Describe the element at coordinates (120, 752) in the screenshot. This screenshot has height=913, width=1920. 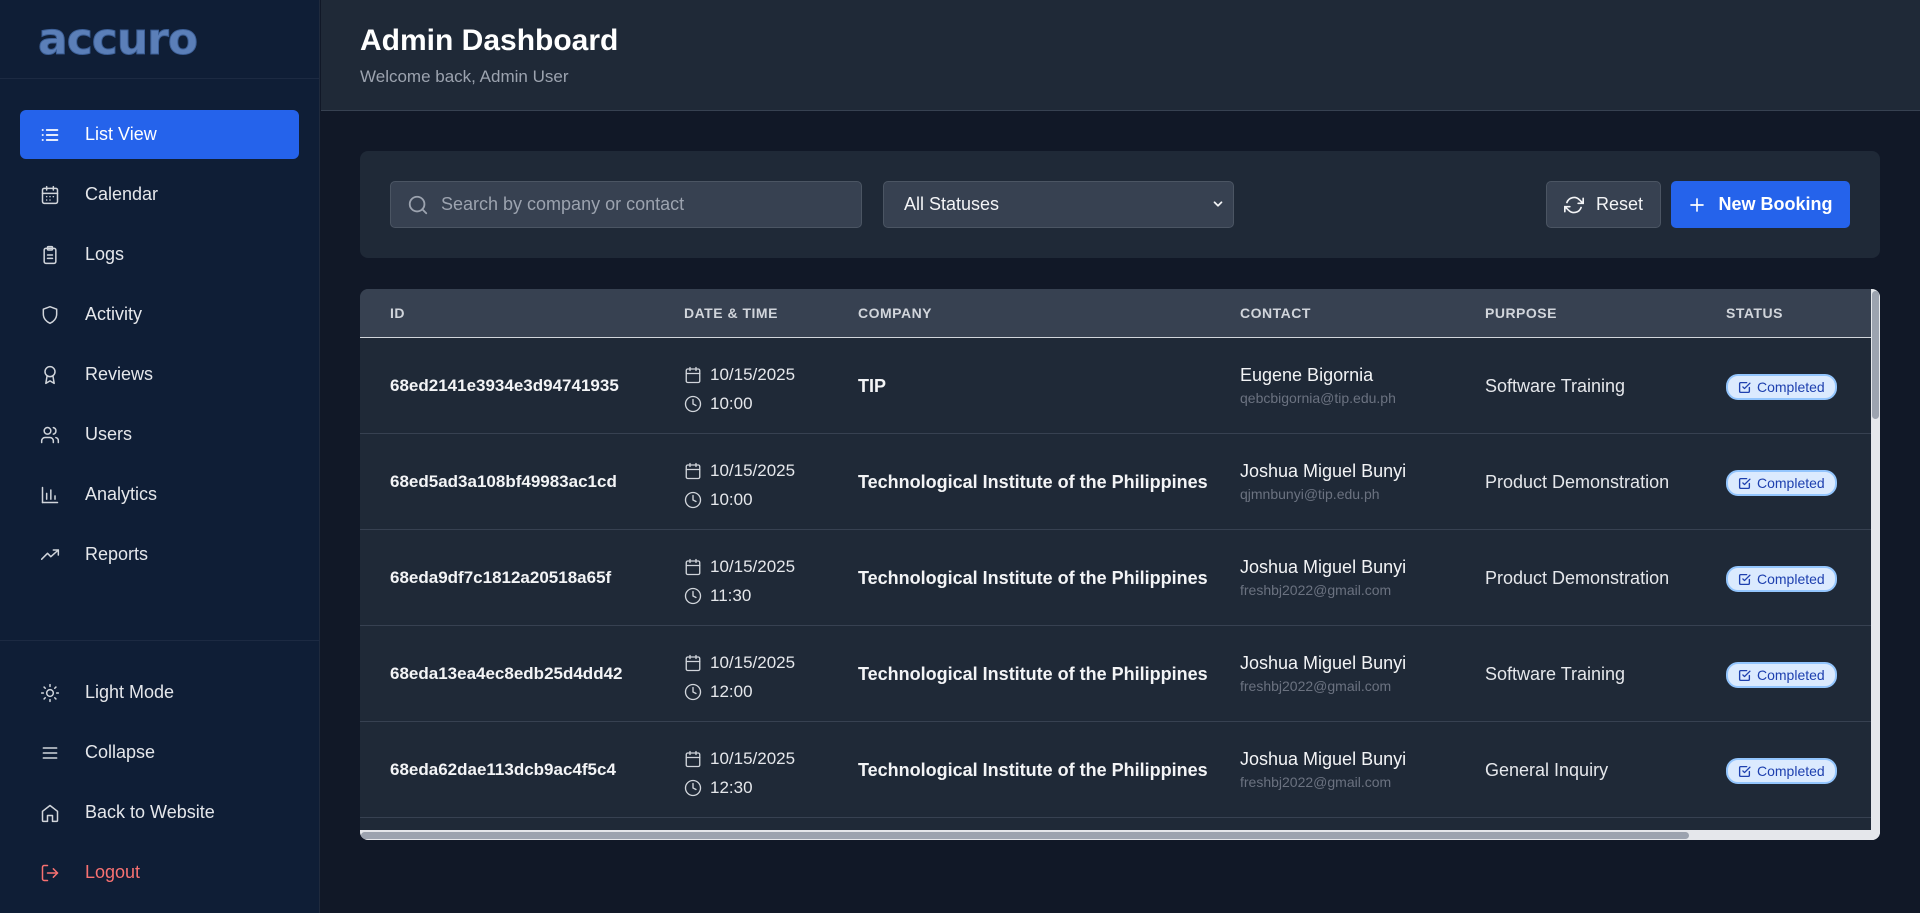
I see `sidebar-item-label: Collapse` at that location.